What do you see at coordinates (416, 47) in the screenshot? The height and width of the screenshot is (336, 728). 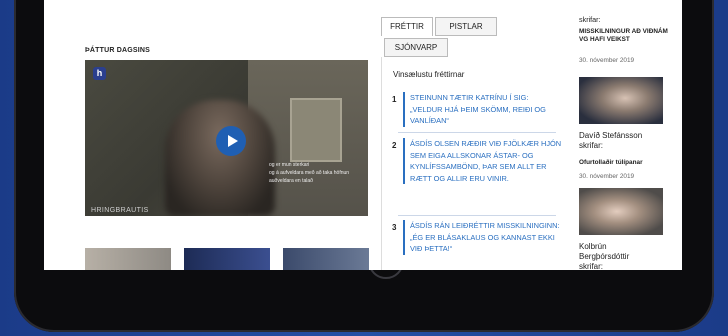 I see `tab-tv: SJÓNVARP` at bounding box center [416, 47].